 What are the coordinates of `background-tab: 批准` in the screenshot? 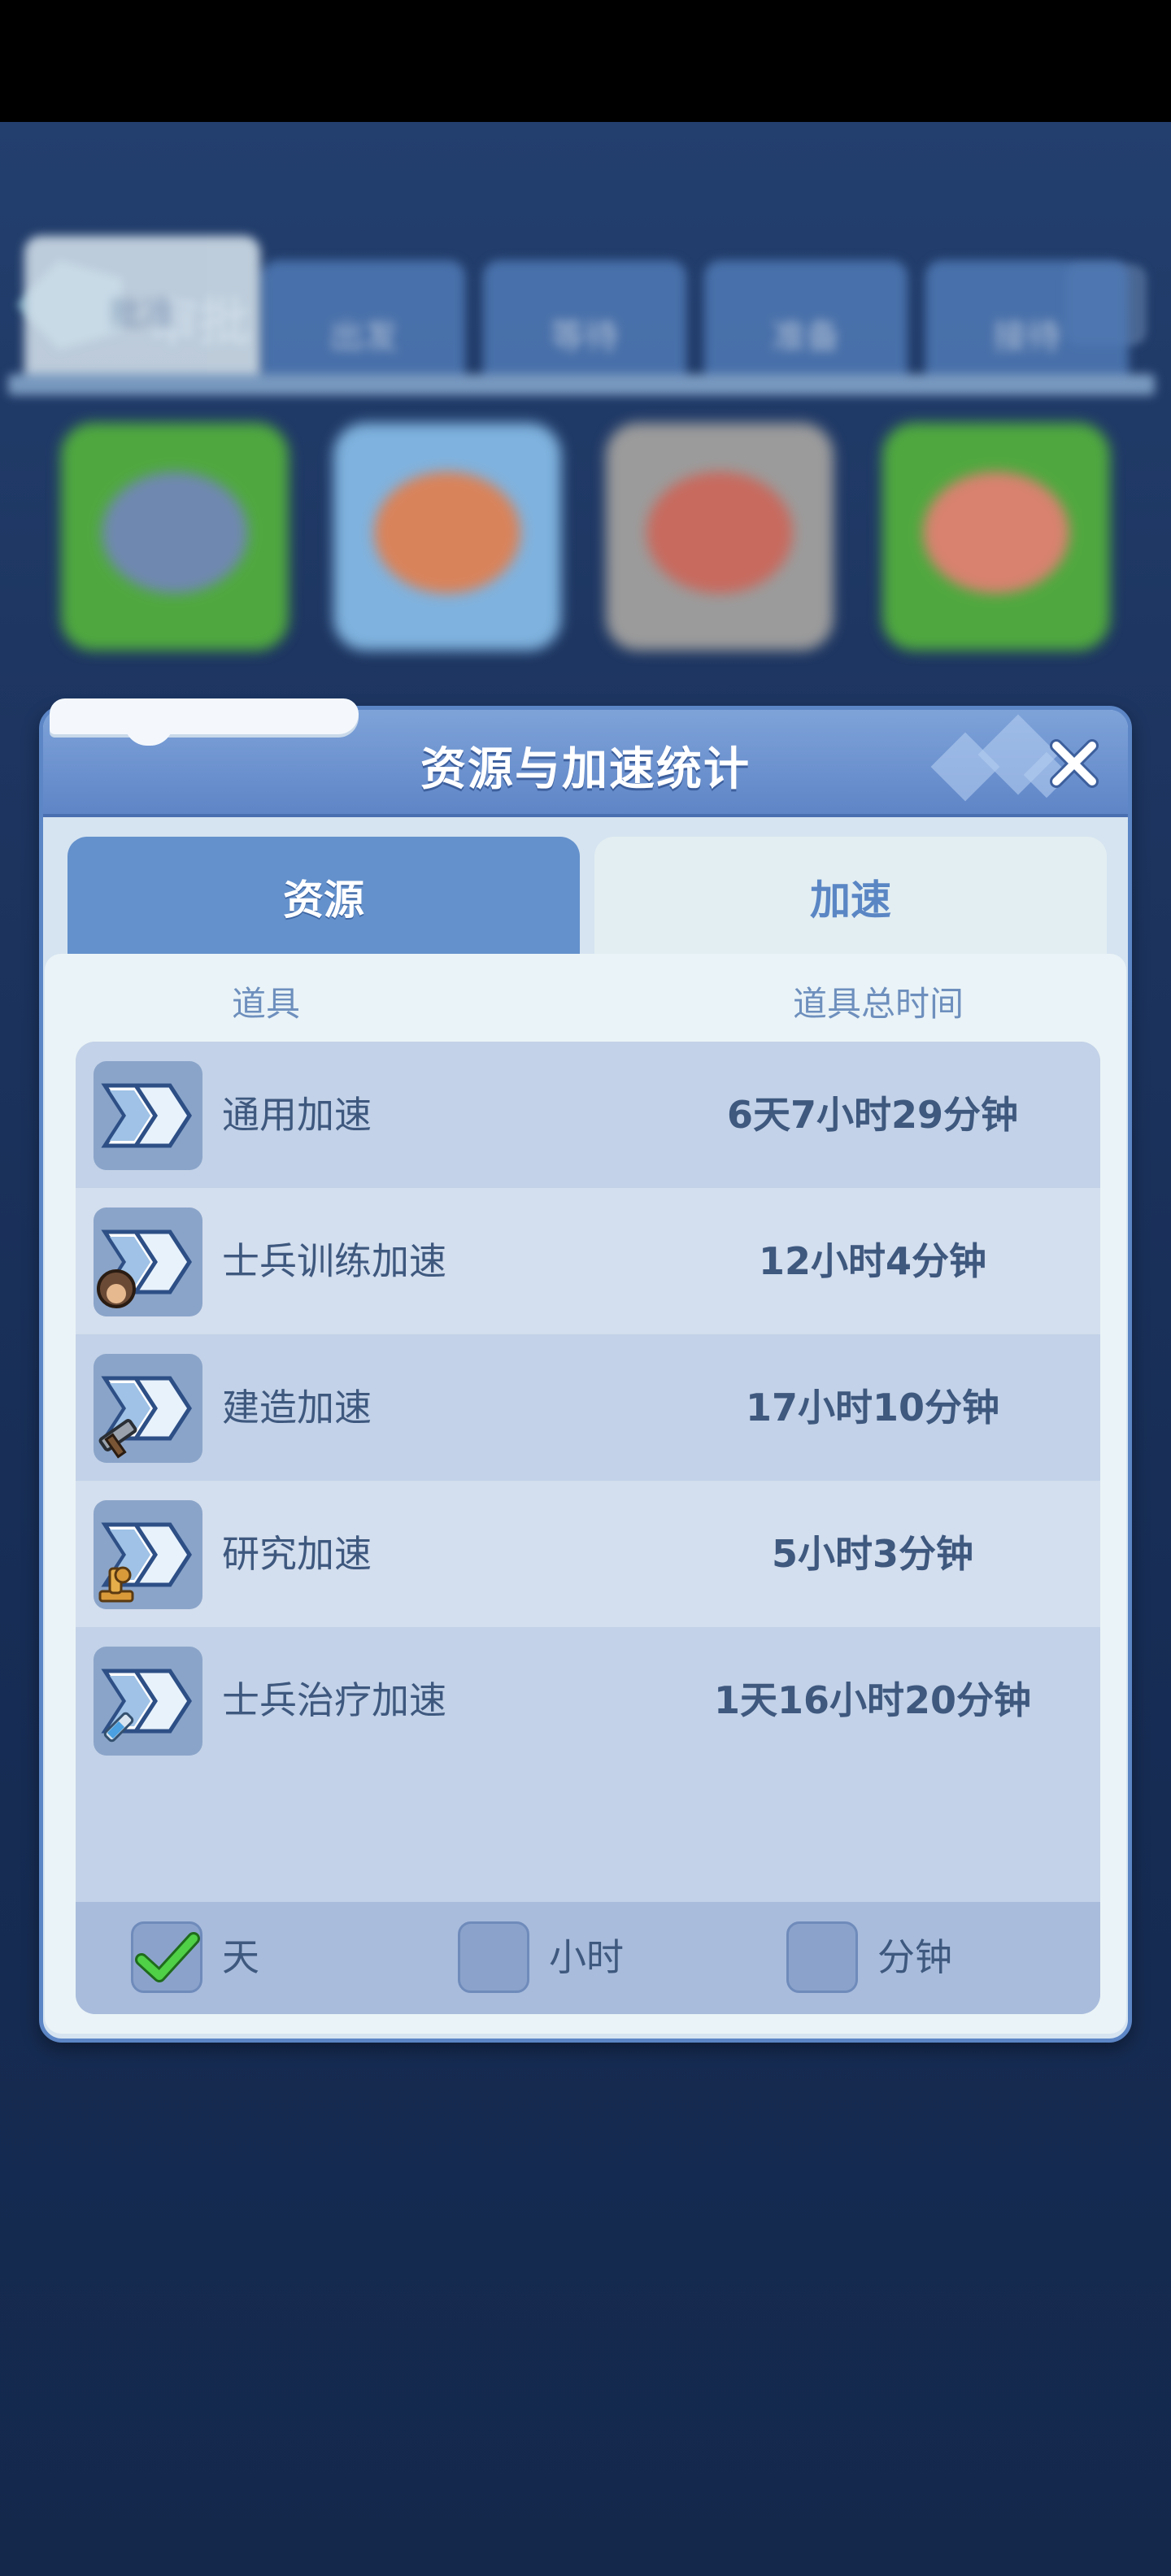 It's located at (142, 305).